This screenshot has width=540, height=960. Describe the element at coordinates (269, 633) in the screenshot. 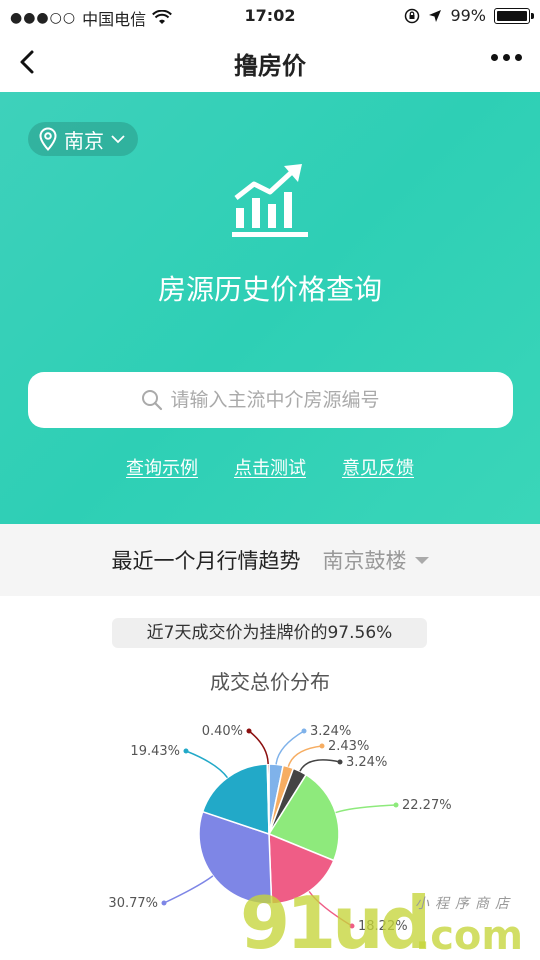

I see `summary-badge: 近7天成交价为挂牌价的97.56%` at that location.